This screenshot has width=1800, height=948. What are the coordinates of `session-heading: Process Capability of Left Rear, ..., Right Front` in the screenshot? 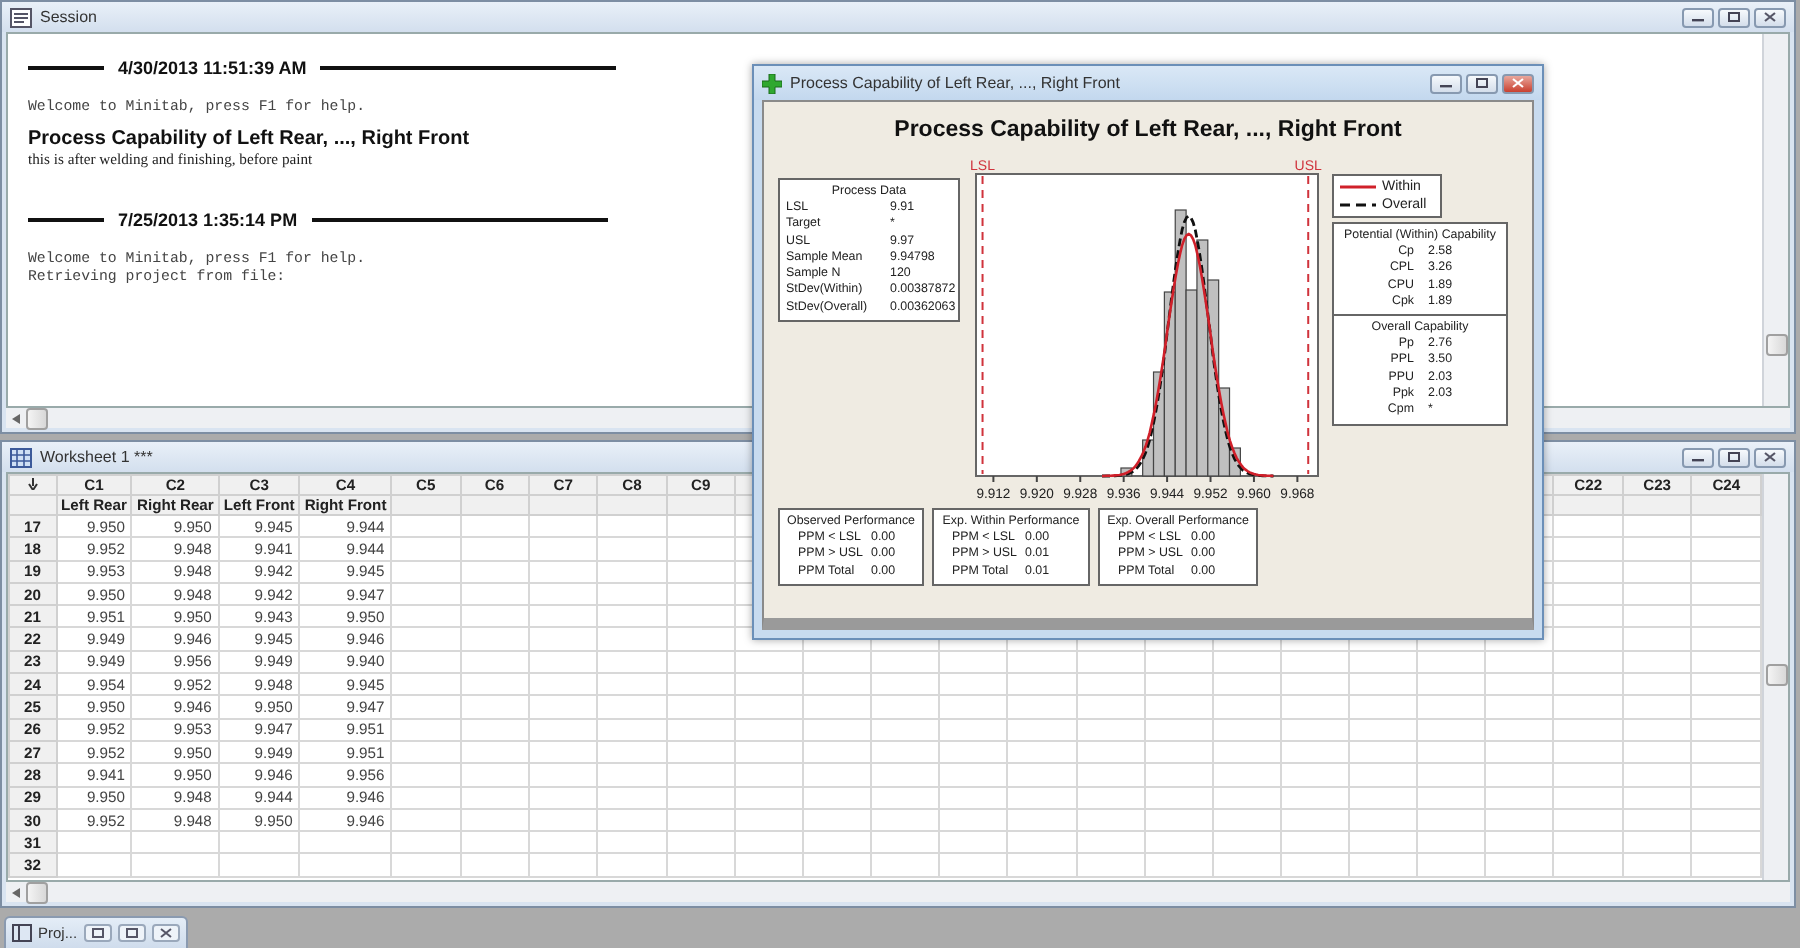 It's located at (249, 139).